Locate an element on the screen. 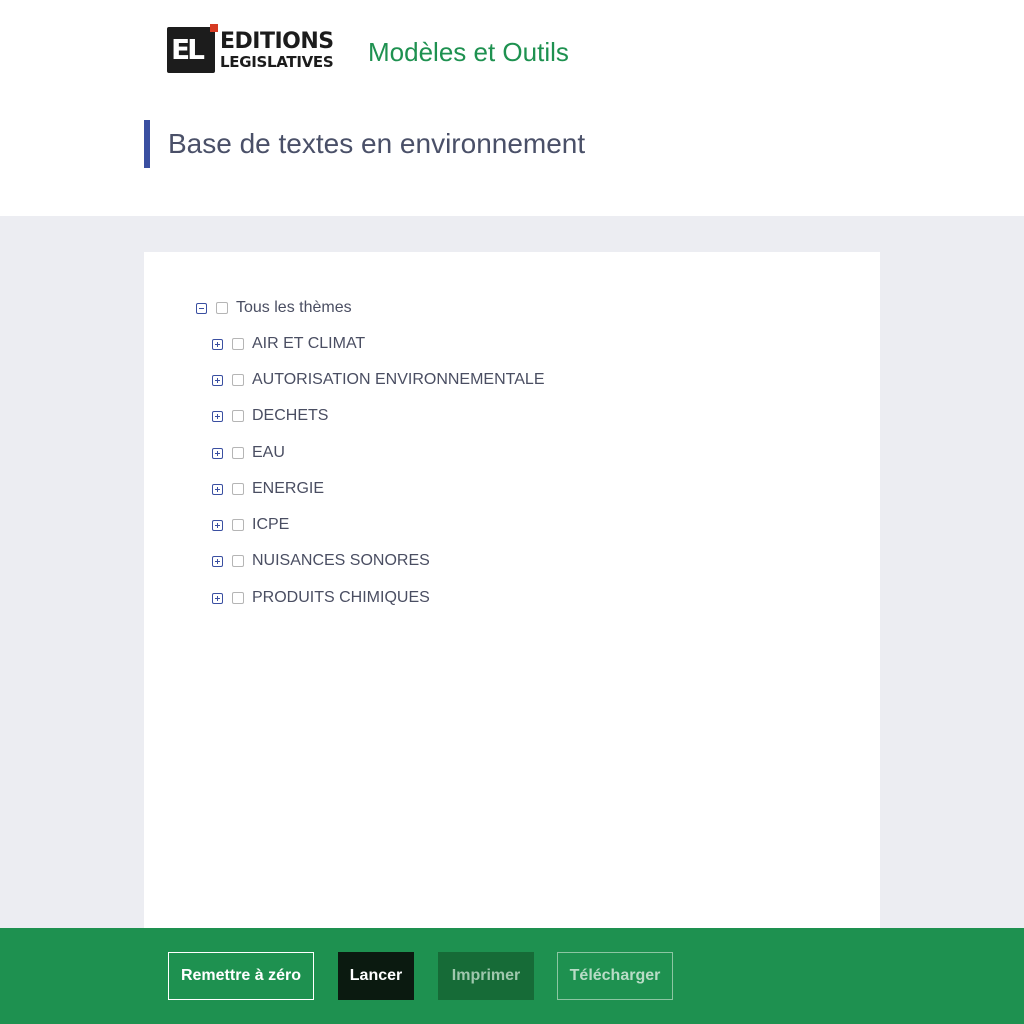  tree-item-label: ICPE is located at coordinates (270, 525).